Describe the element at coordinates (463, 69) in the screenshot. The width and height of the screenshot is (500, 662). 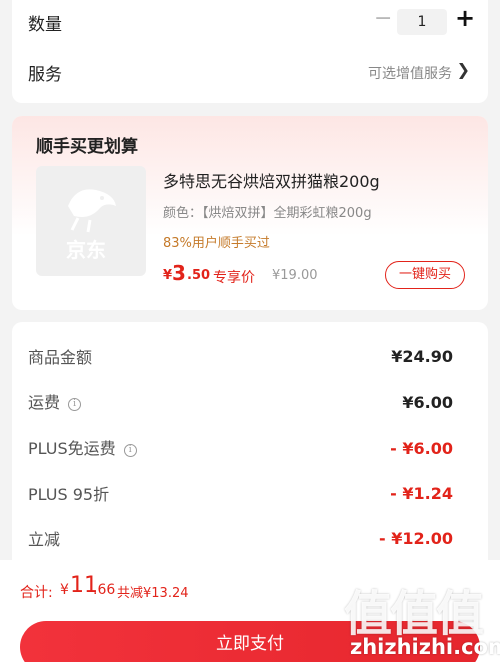
I see `chevron-right-icon: ❯` at that location.